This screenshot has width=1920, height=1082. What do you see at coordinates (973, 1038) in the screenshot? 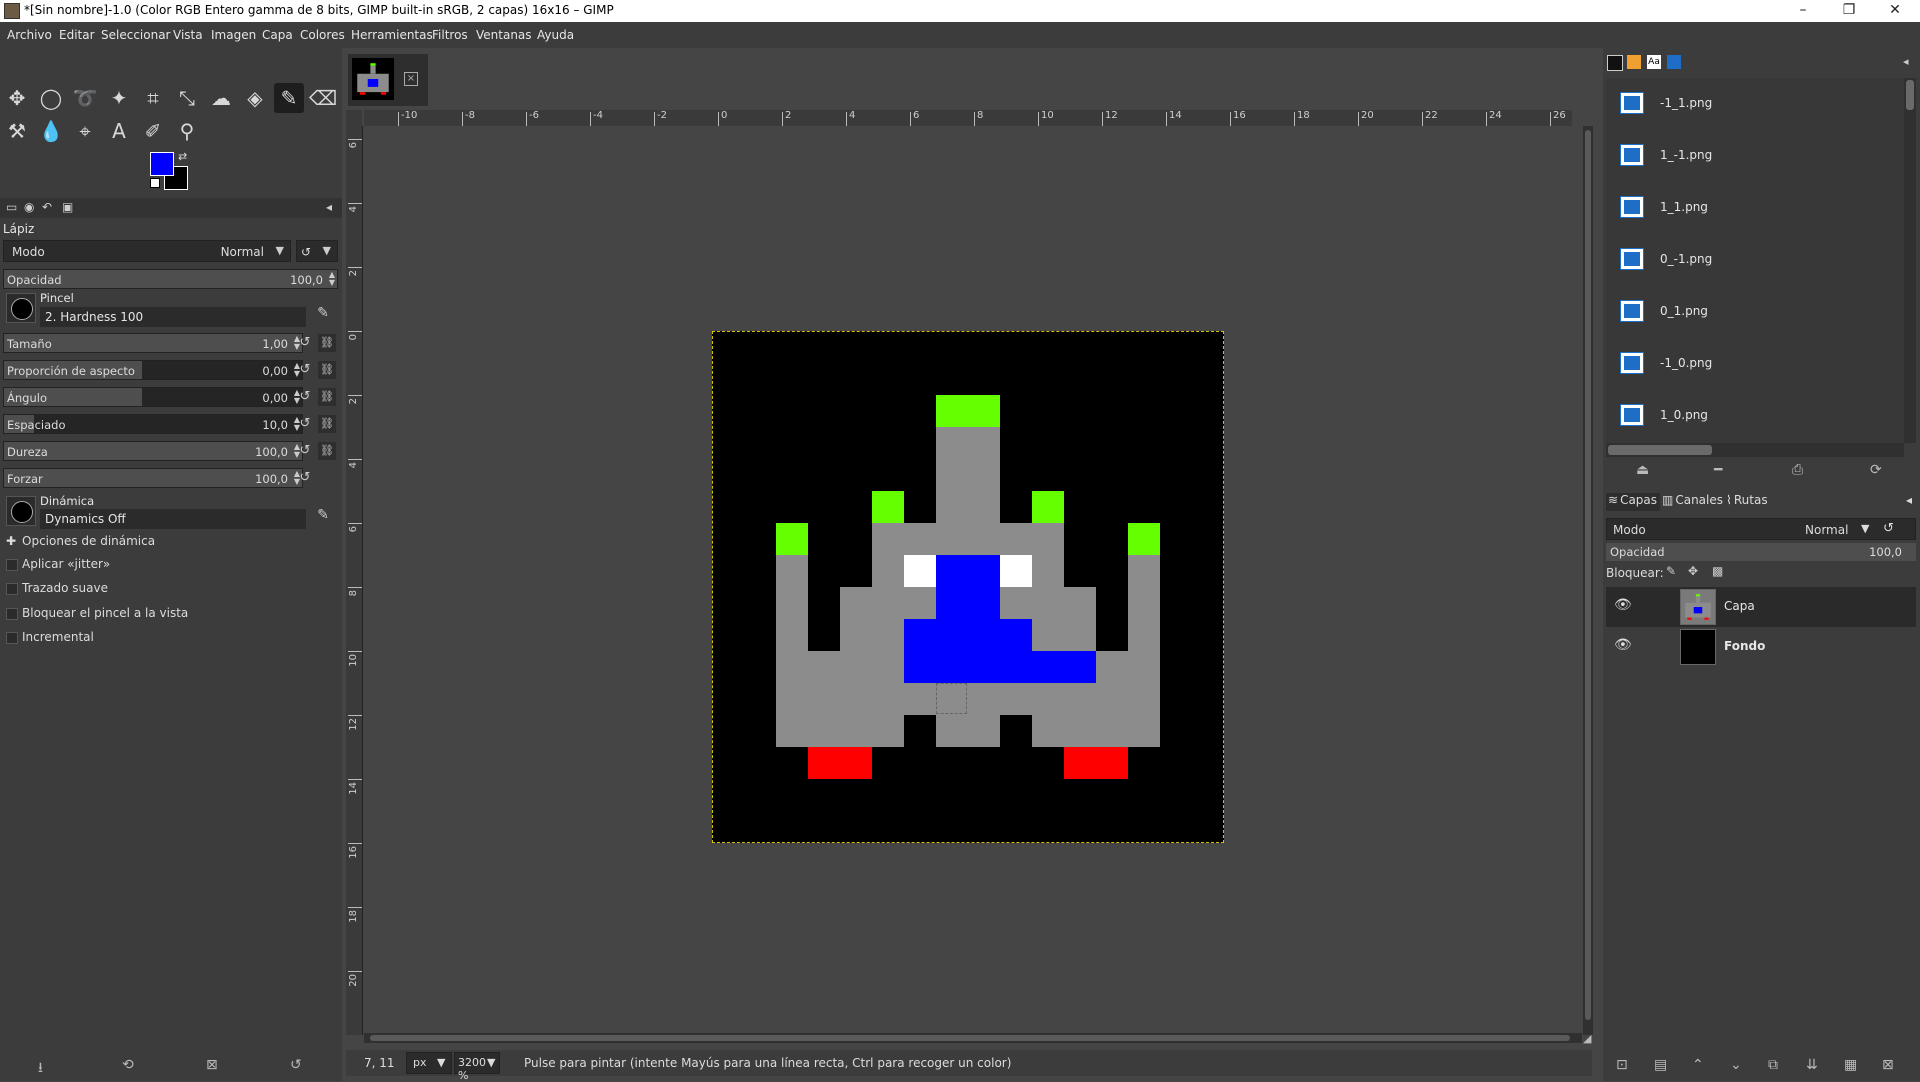
I see `canvas-horizontal-scrollbar` at bounding box center [973, 1038].